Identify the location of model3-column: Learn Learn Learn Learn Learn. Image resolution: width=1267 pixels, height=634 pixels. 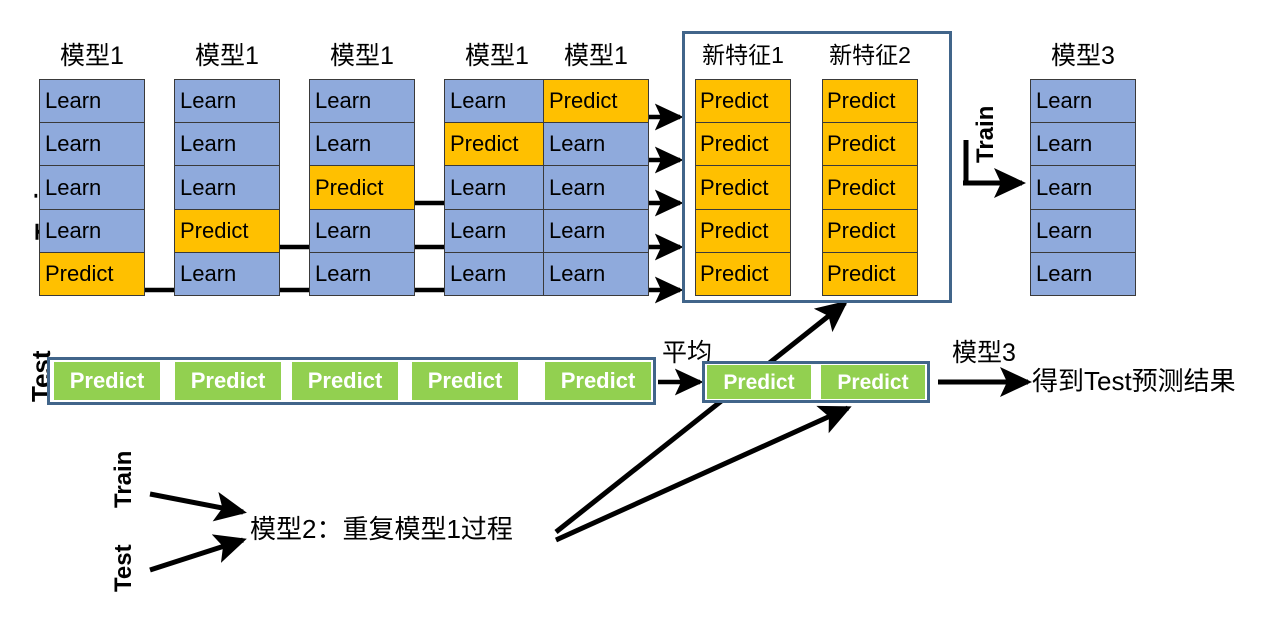
(1083, 187).